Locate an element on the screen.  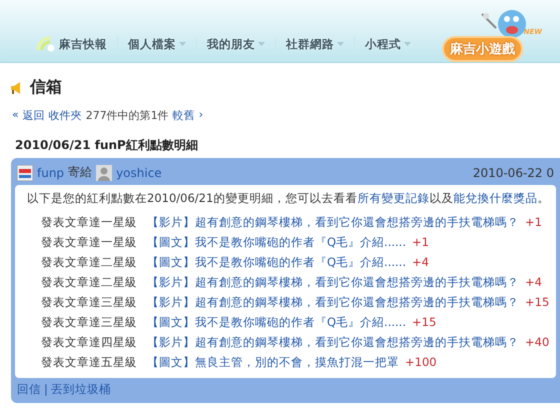
message-position: 277件中的第1件 is located at coordinates (127, 115).